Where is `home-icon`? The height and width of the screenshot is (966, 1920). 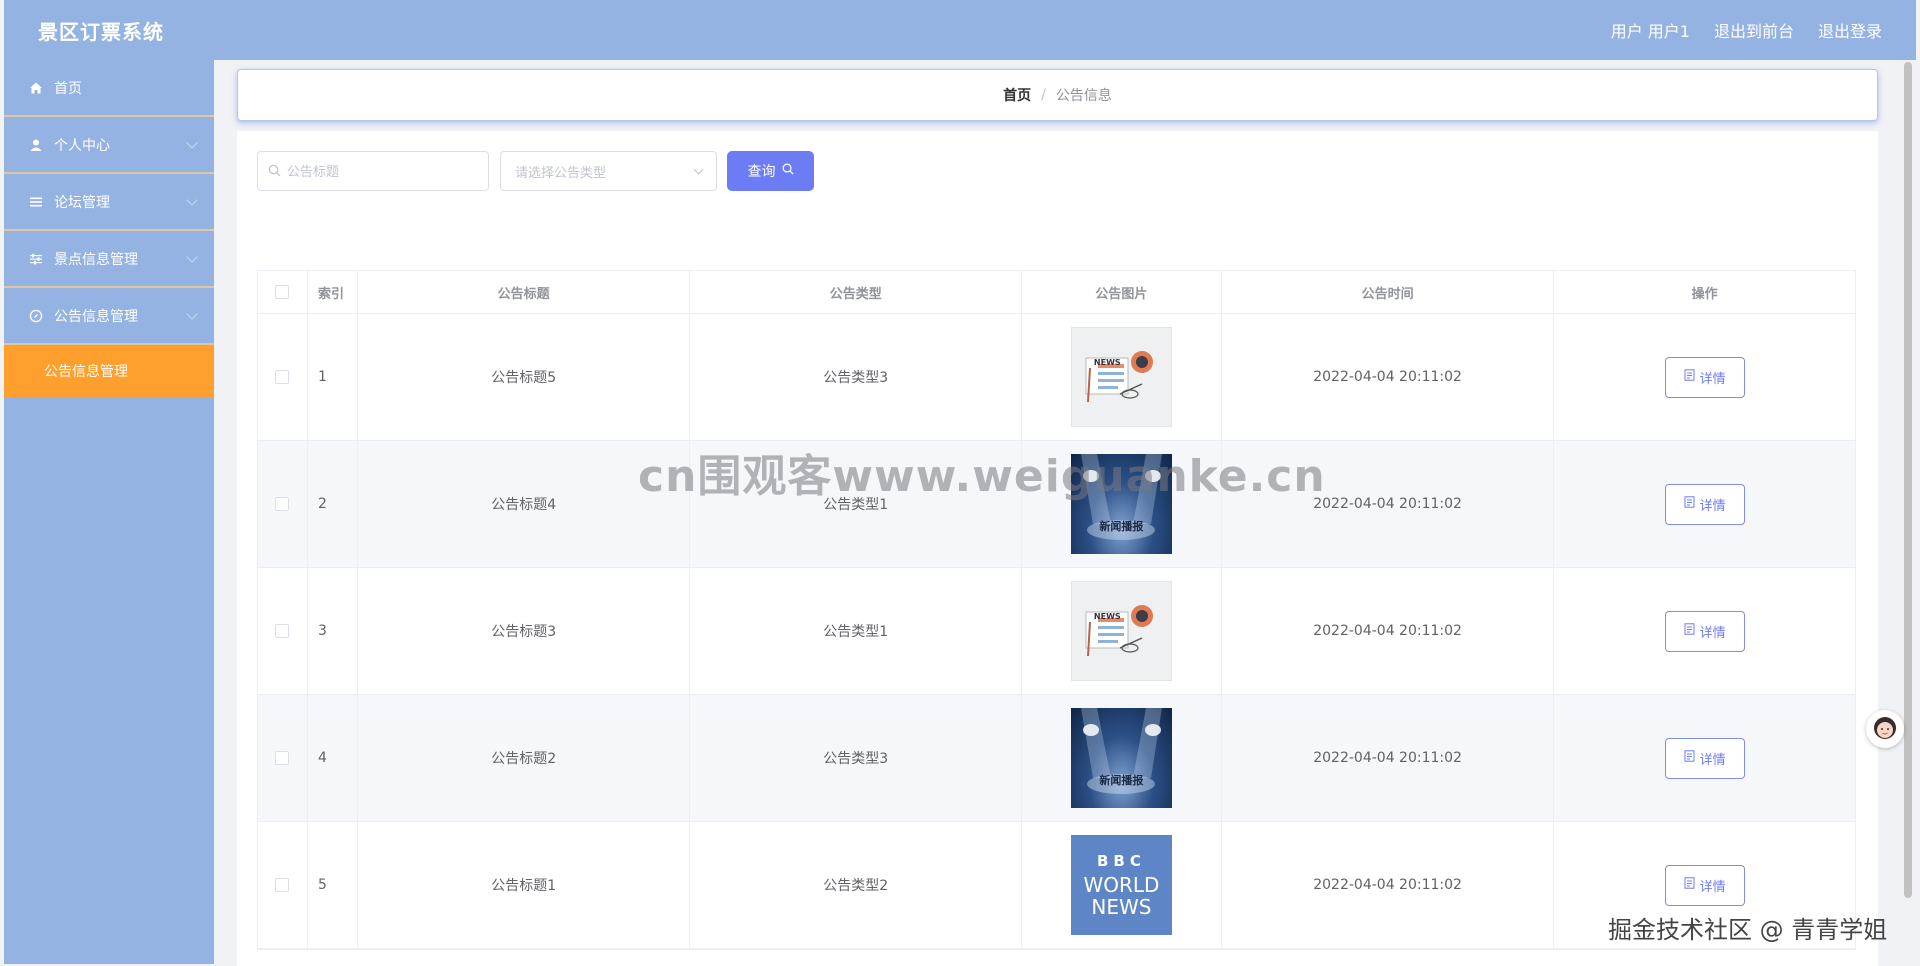 home-icon is located at coordinates (36, 88).